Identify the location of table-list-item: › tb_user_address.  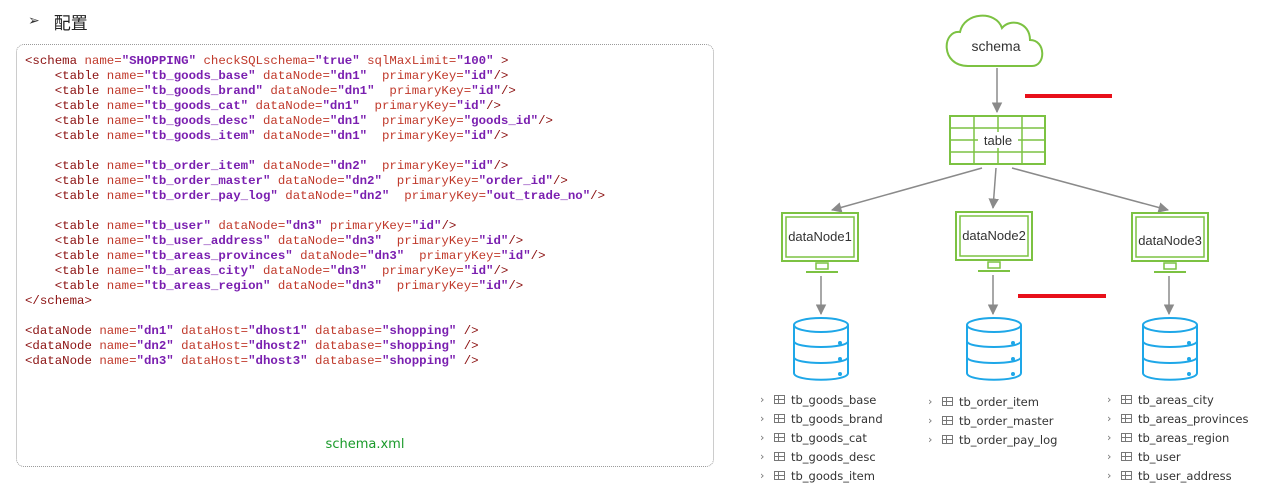
(1177, 475).